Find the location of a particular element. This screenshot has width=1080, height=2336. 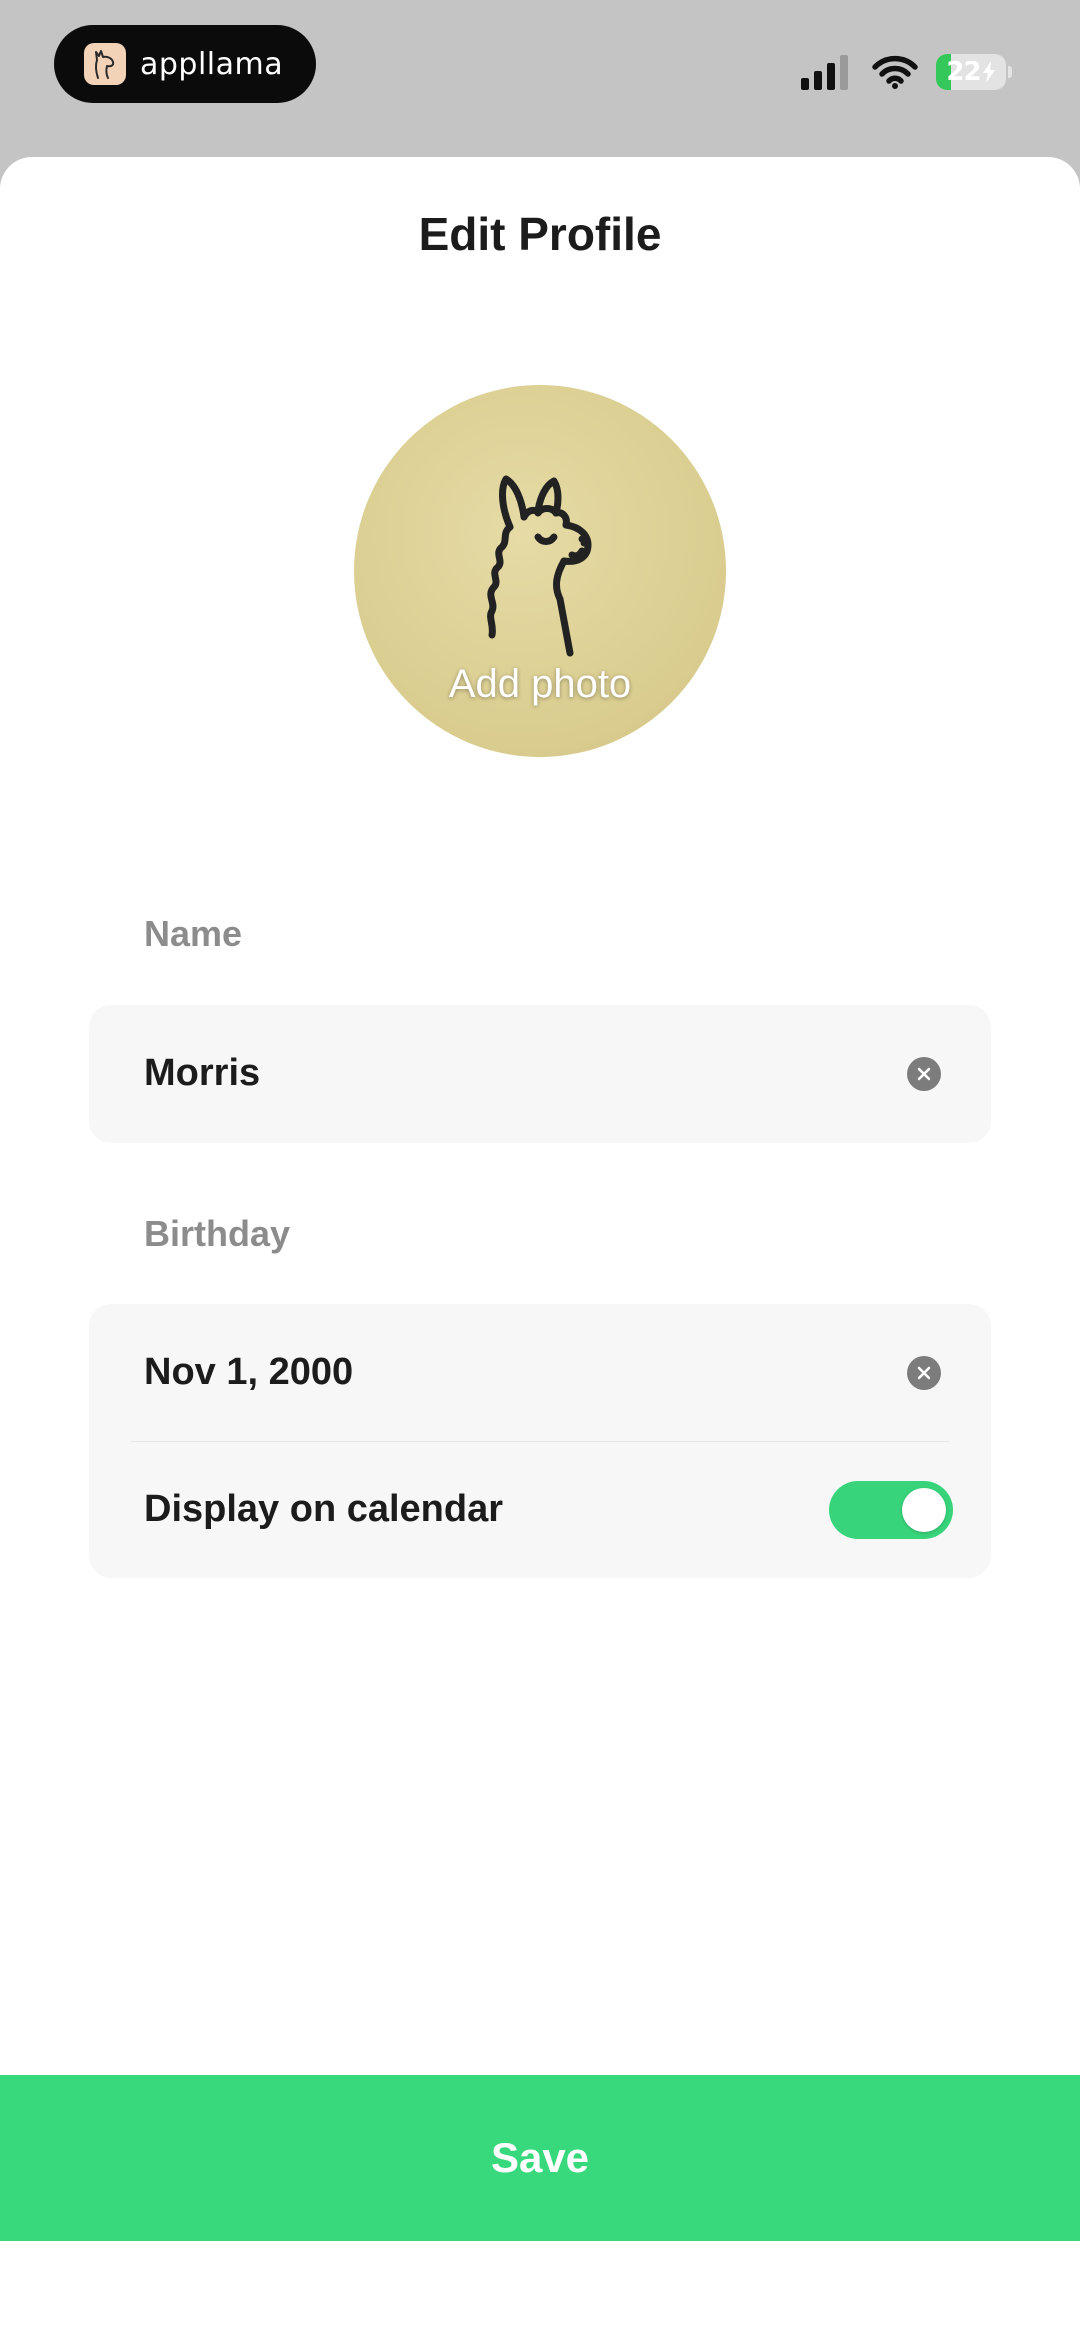

llama-icon is located at coordinates (539, 566).